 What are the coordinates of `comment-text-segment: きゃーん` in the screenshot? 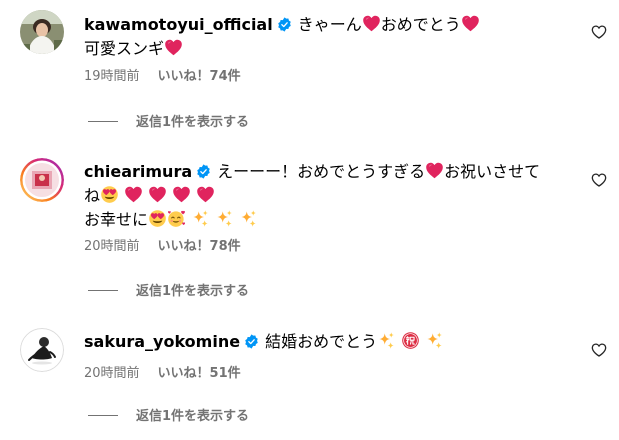 It's located at (329, 24).